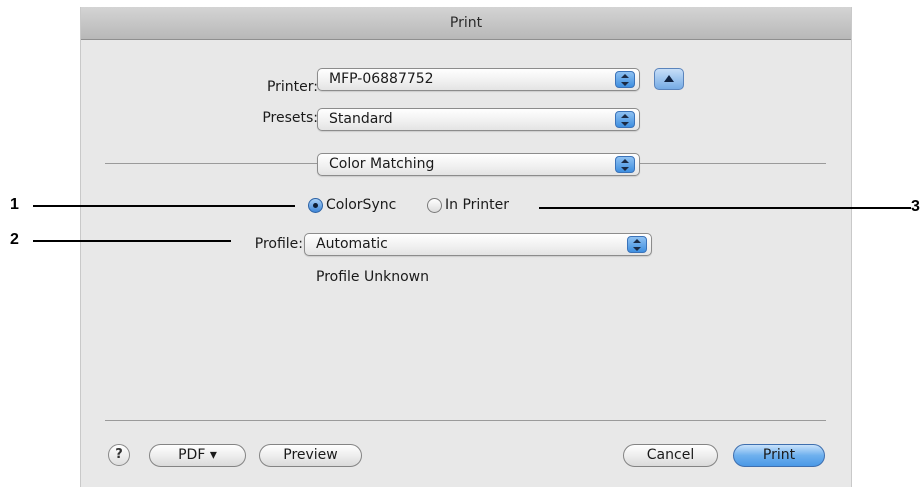  What do you see at coordinates (779, 455) in the screenshot?
I see `print-button: Print` at bounding box center [779, 455].